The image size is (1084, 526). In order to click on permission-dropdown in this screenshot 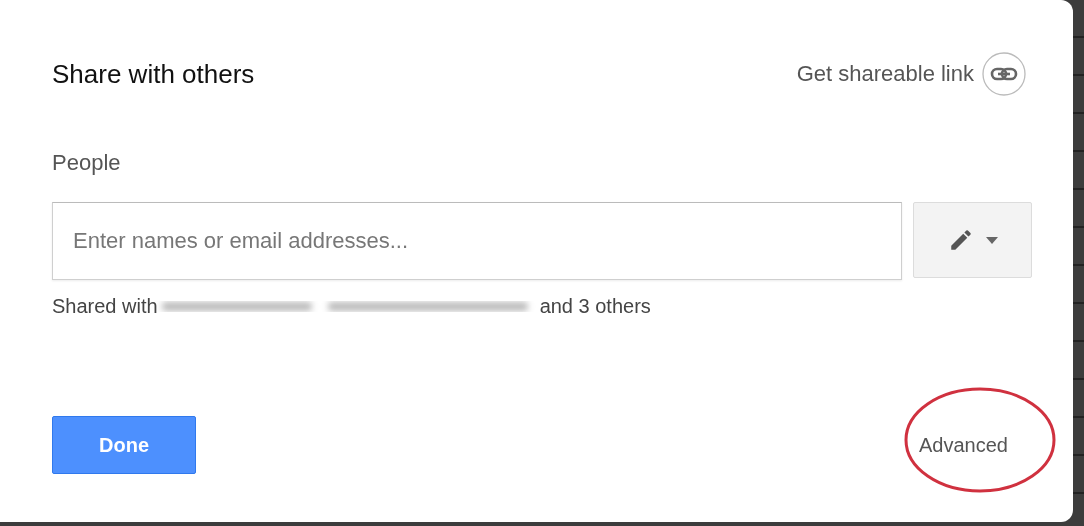, I will do `click(972, 240)`.